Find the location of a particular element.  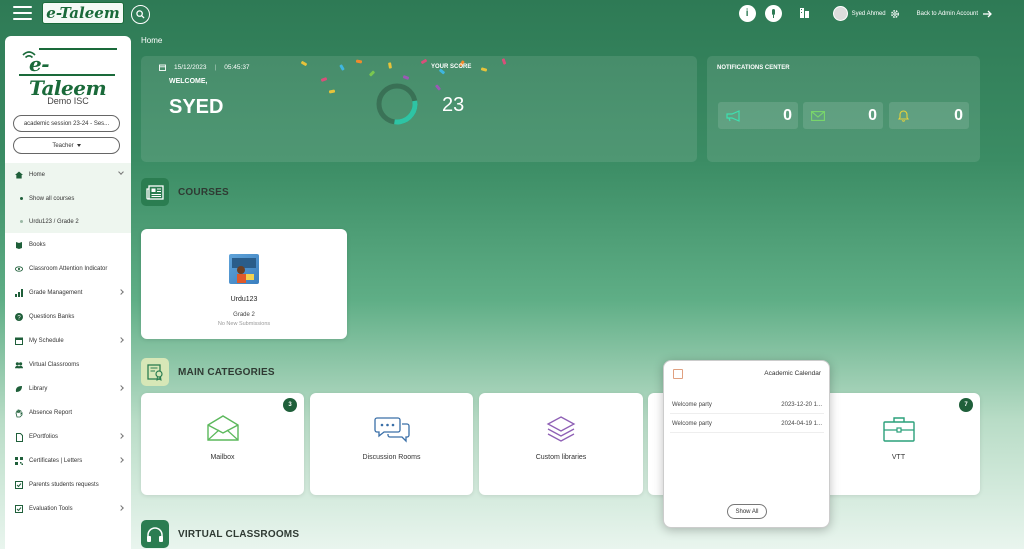

eye-icon is located at coordinates (19, 269).